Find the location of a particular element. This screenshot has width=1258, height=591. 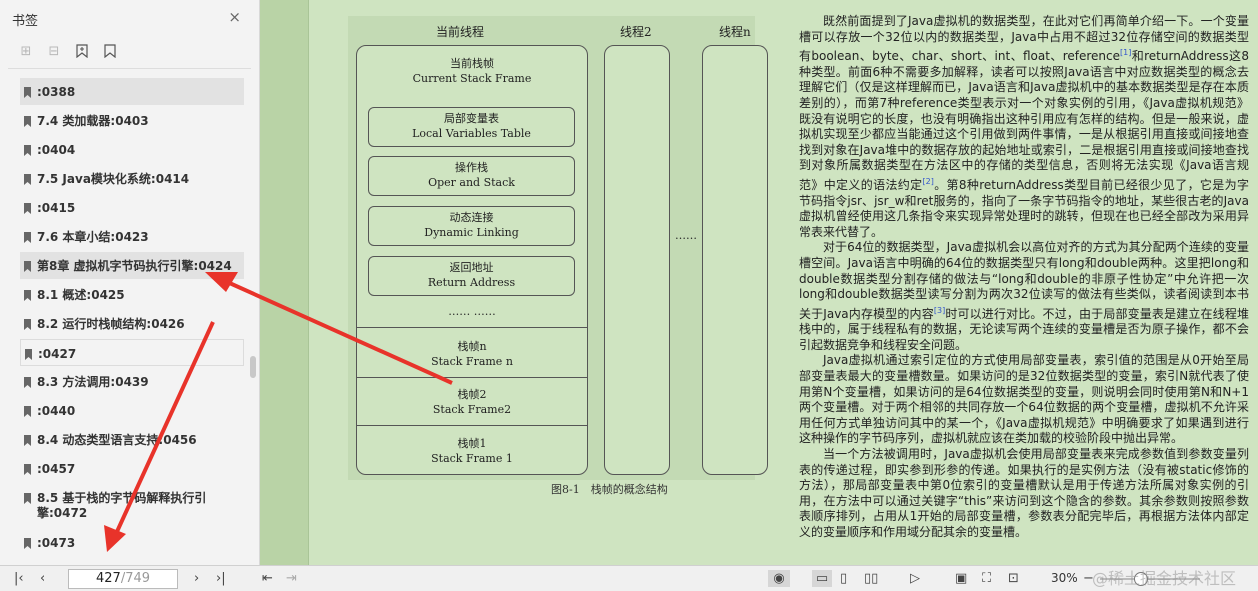

close-icon: × is located at coordinates (234, 17).